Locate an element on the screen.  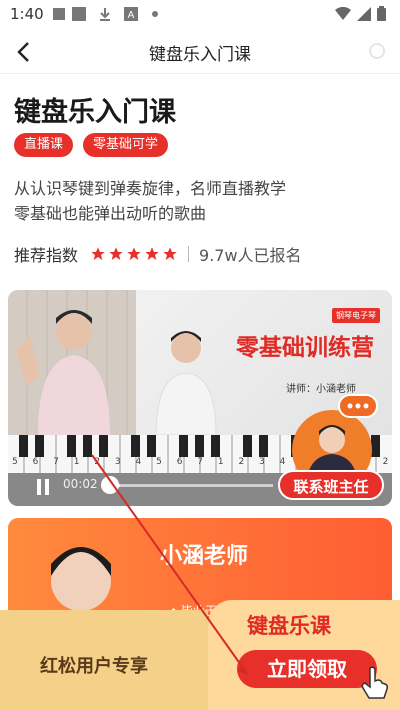
progress-knob is located at coordinates (110, 485).